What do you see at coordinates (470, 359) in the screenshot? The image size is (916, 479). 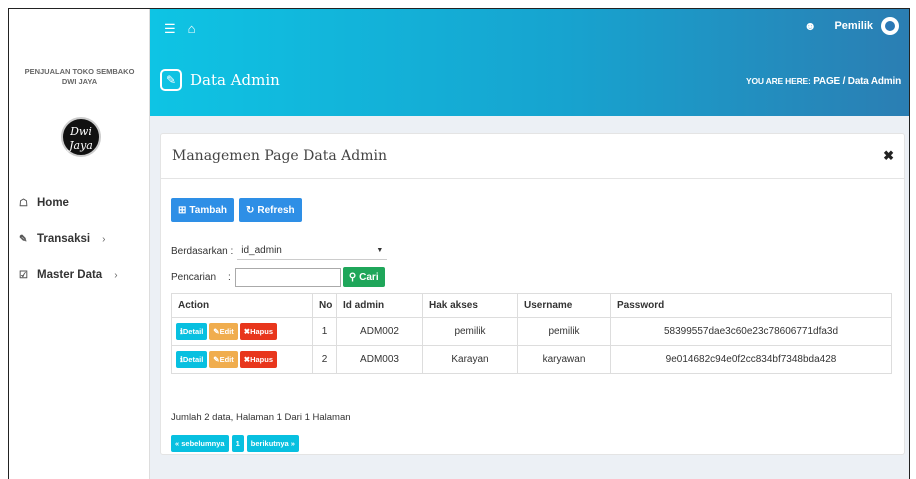 I see `cell-hak-akses: Karayan` at bounding box center [470, 359].